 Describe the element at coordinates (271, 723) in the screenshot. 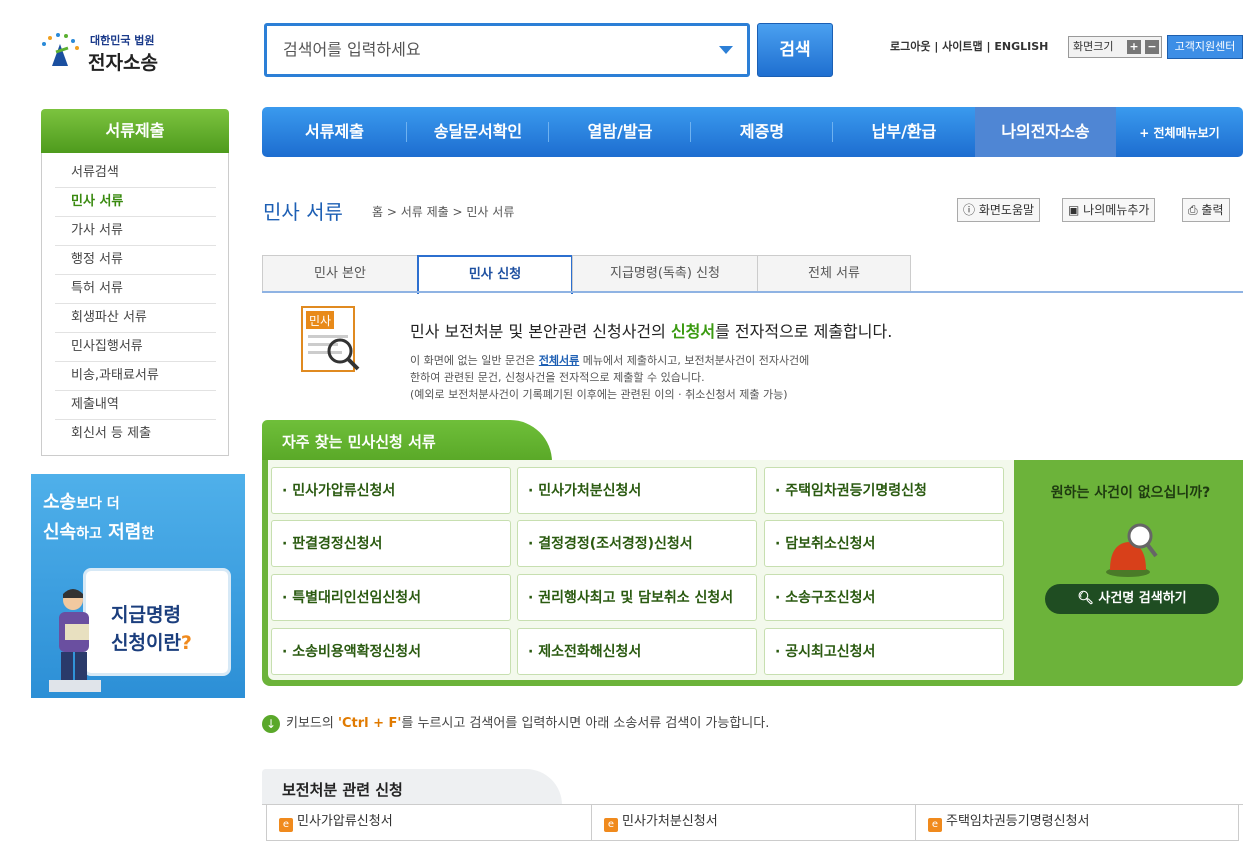

I see `arrow-down-icon: ↓` at that location.